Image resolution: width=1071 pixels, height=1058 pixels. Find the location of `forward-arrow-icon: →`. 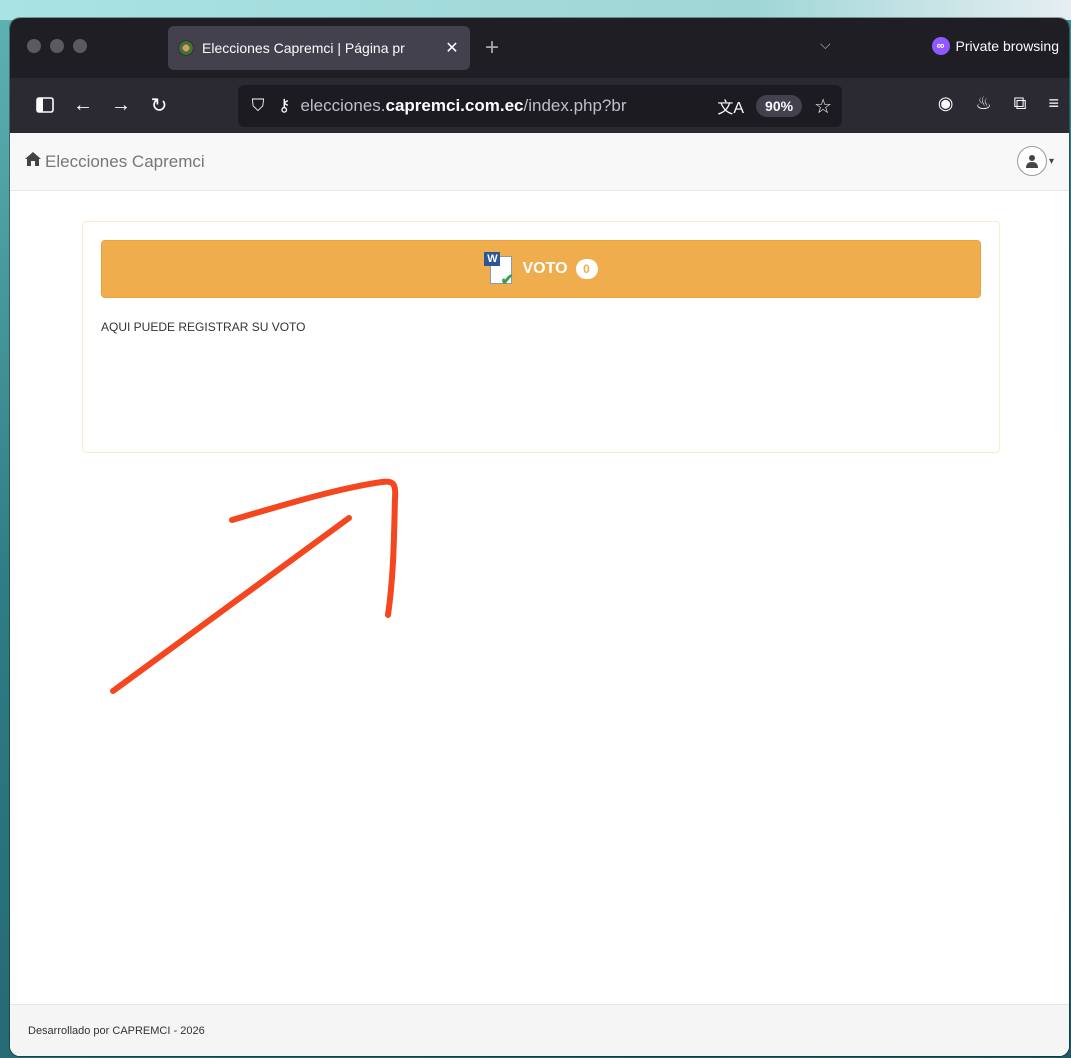

forward-arrow-icon: → is located at coordinates (121, 105).